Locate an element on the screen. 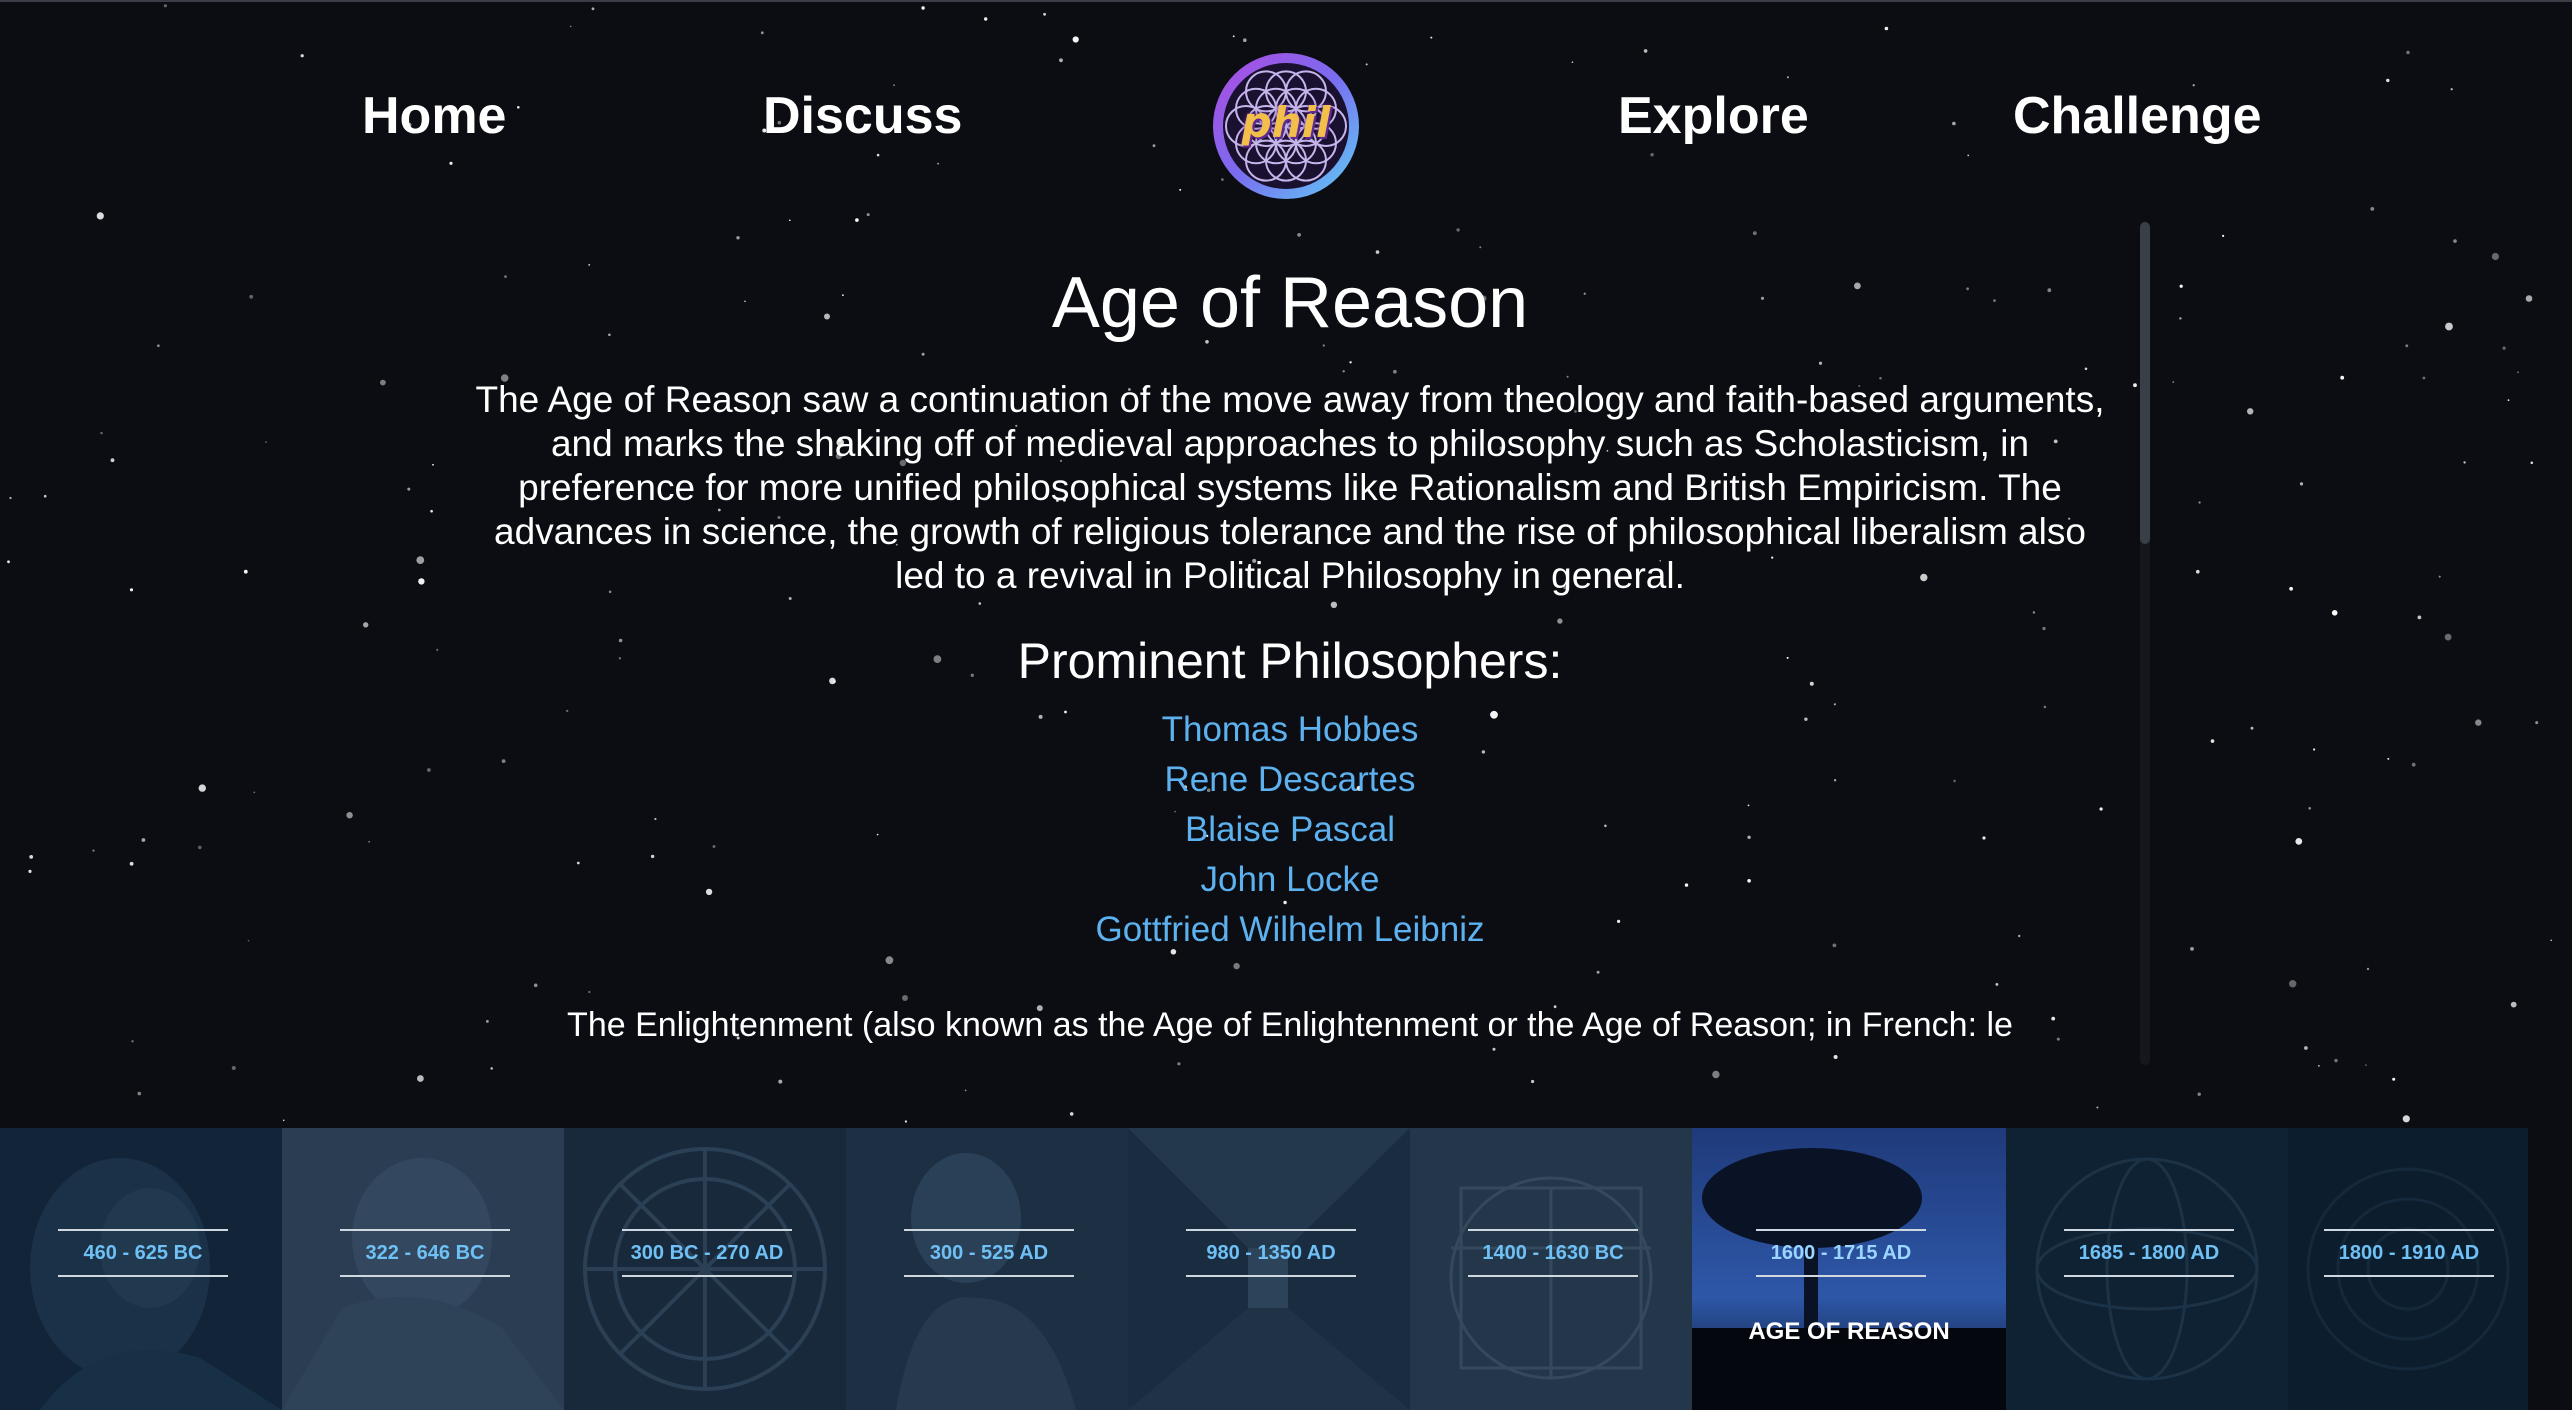  timeline-era-6: 1400 - 1630 BC is located at coordinates (1551, 1269).